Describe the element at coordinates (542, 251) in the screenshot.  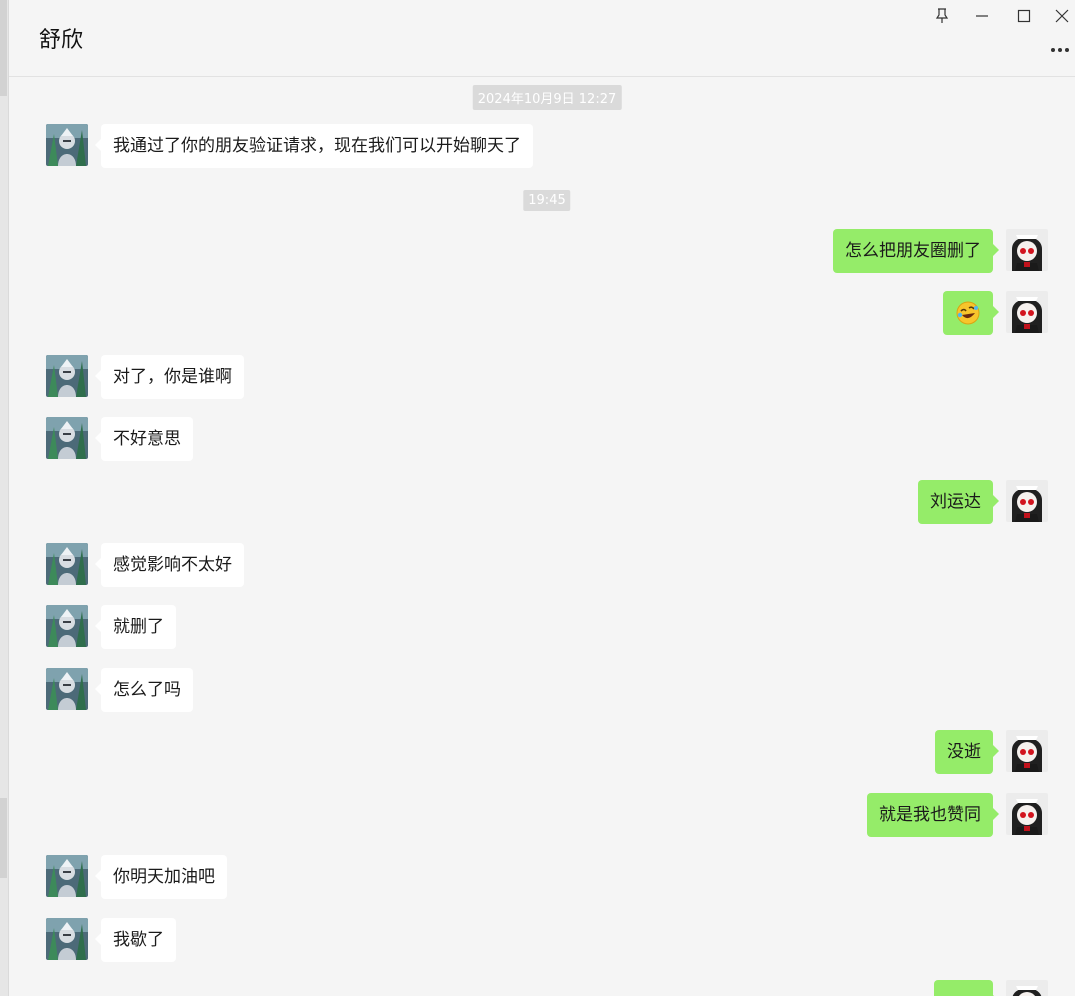
I see `message-row: 怎么把朋友圈删了` at that location.